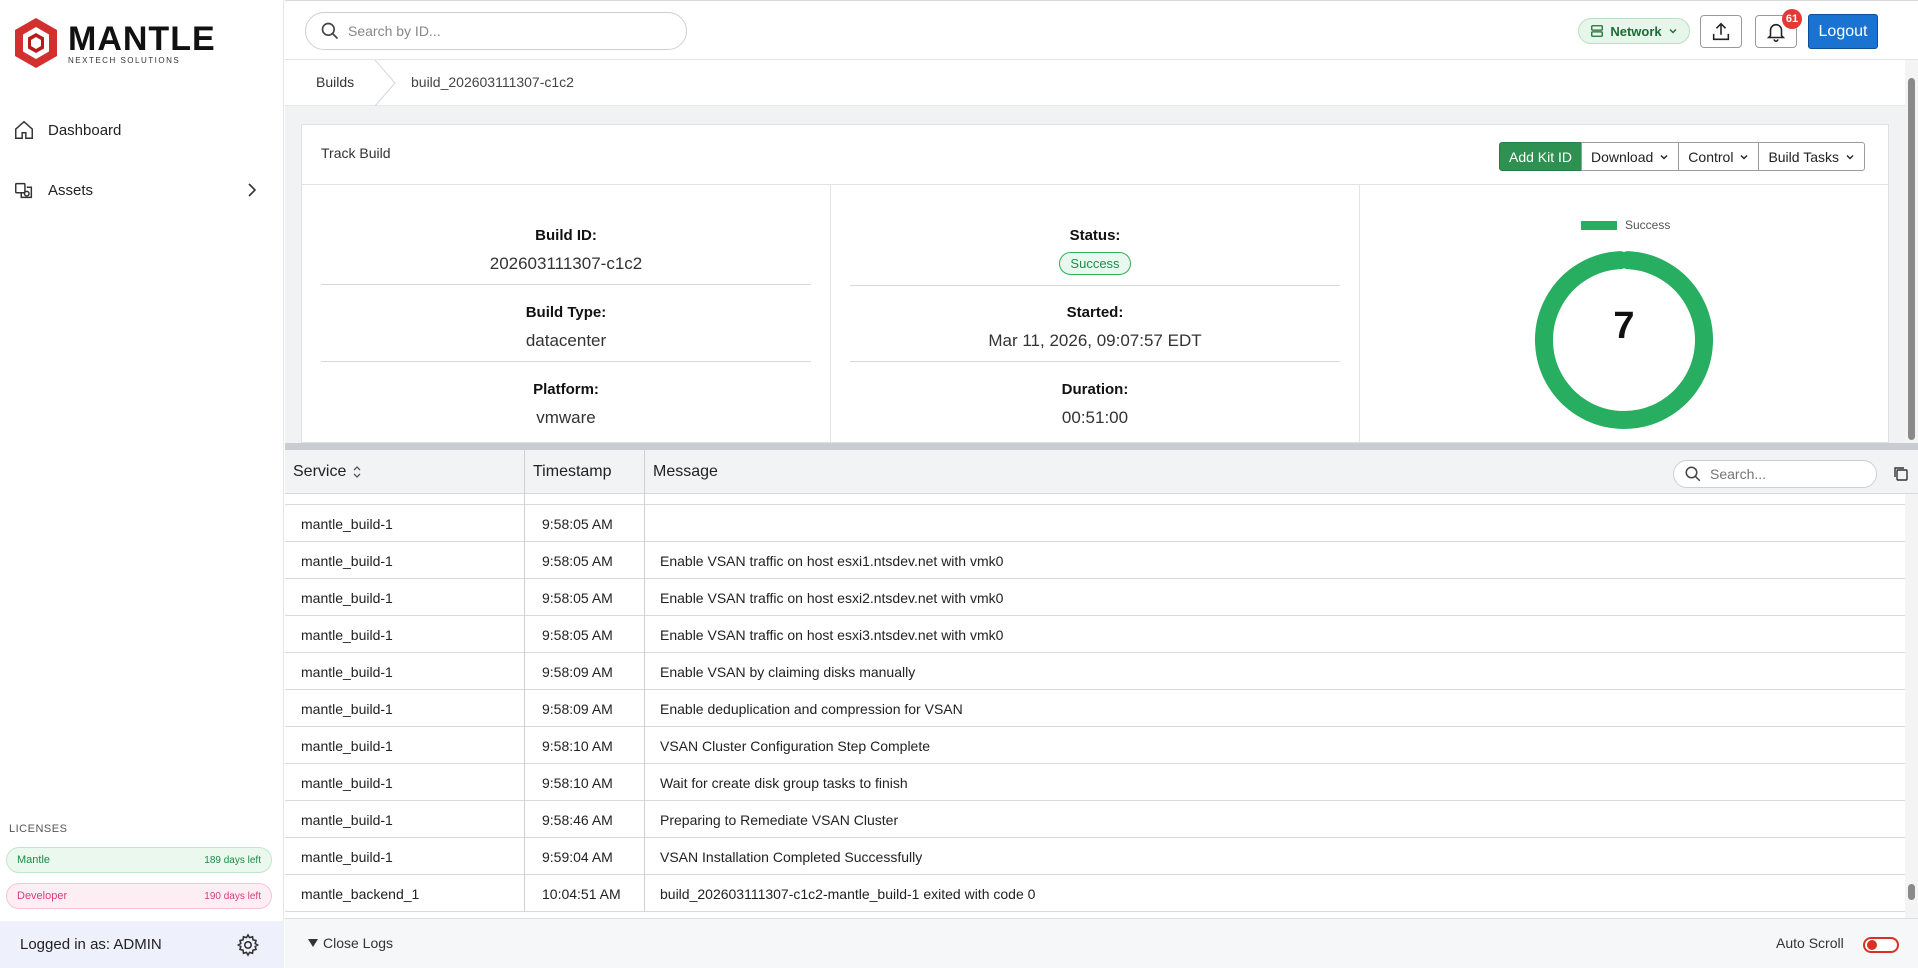  I want to click on autoscroll-label: Auto Scroll, so click(1810, 943).